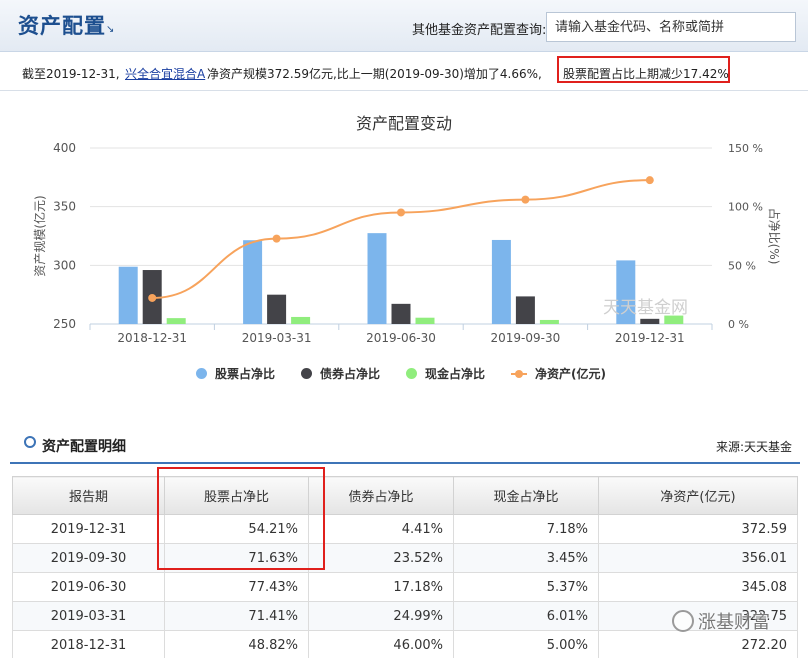 The image size is (808, 658). What do you see at coordinates (84, 447) in the screenshot?
I see `detail-title: 资产配置明细` at bounding box center [84, 447].